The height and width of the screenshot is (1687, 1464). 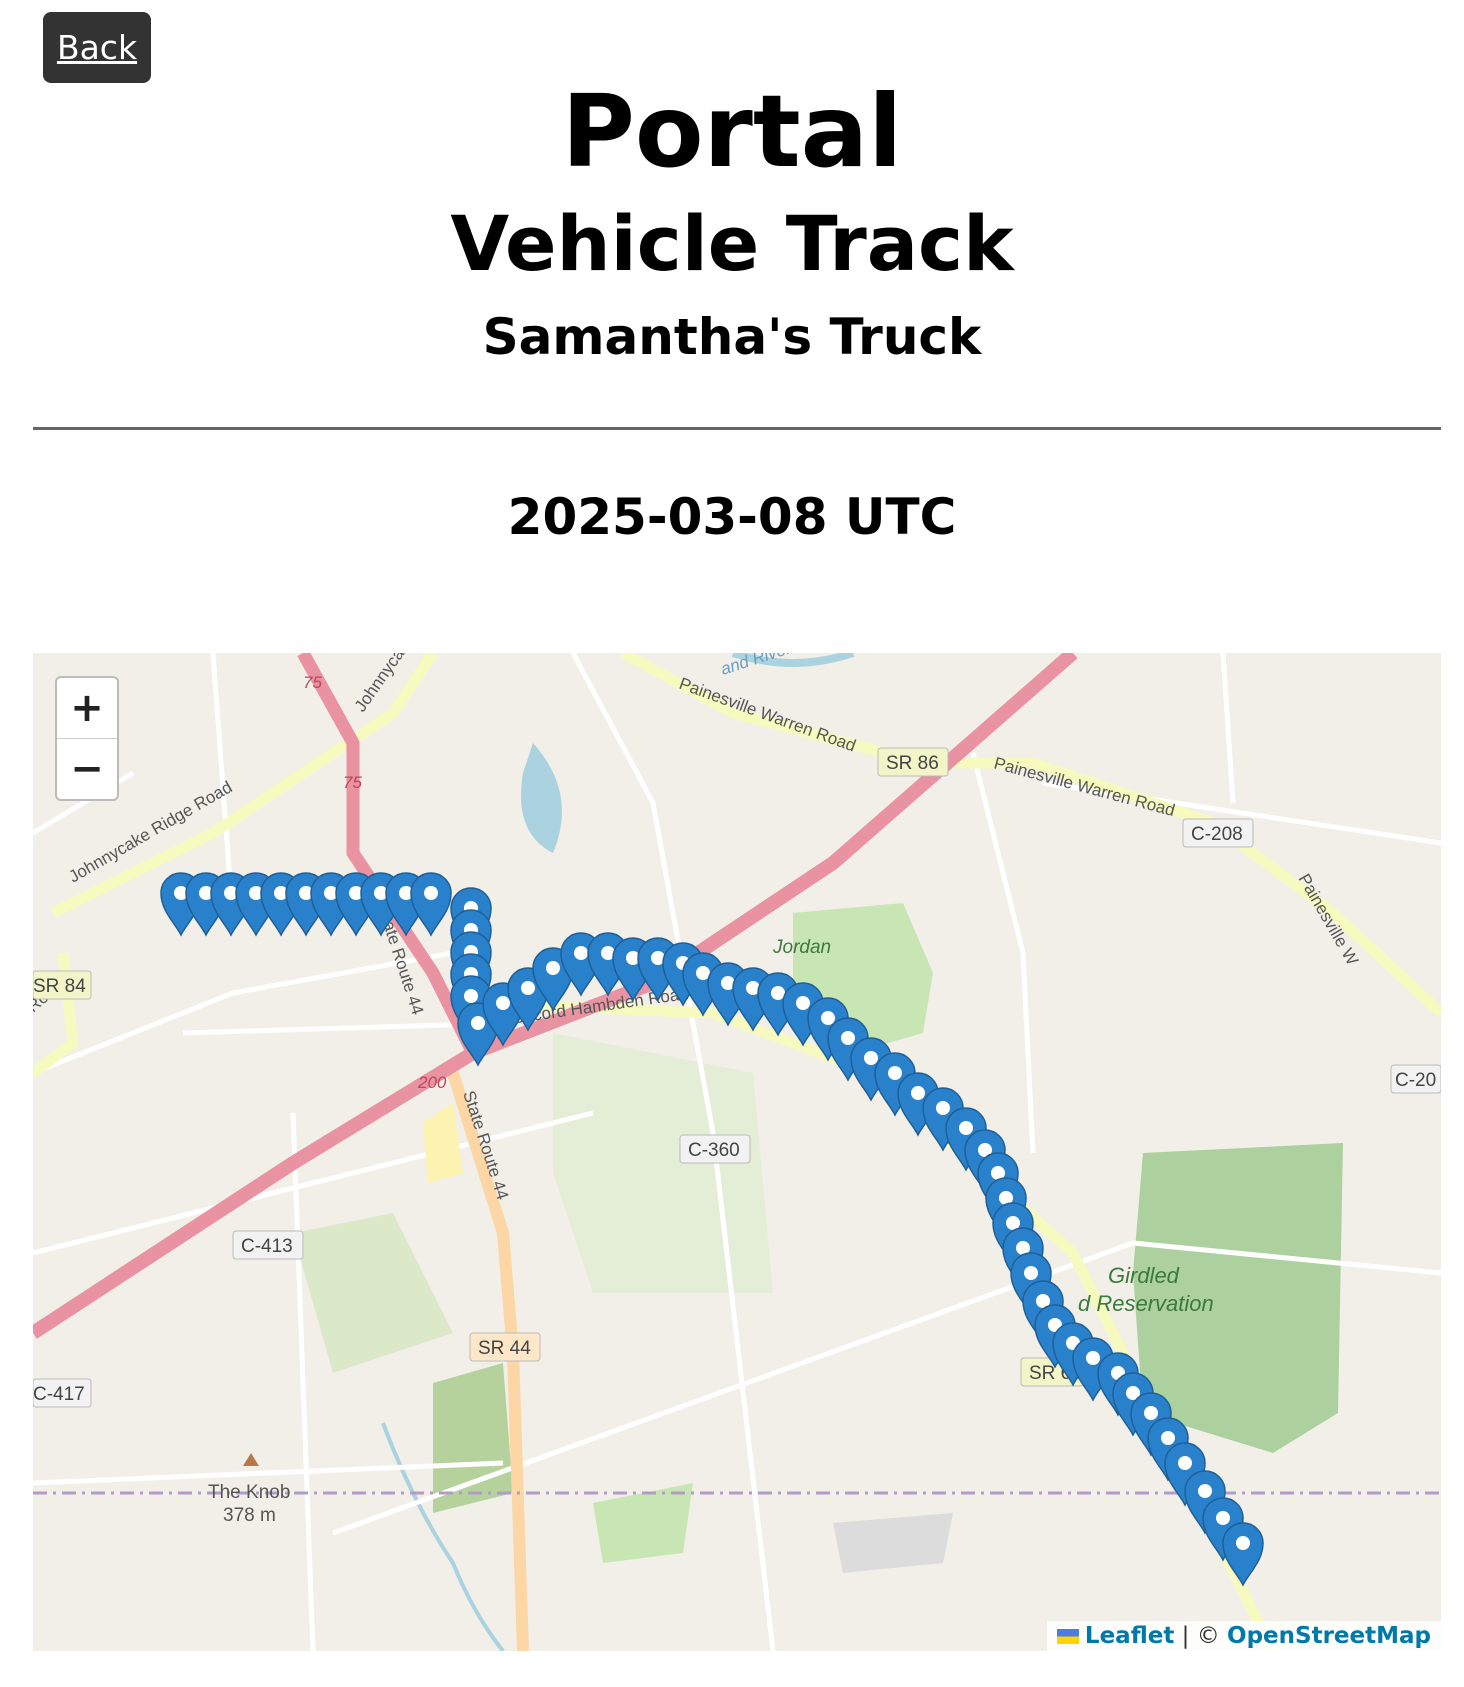 What do you see at coordinates (59, 986) in the screenshot?
I see `svg-text: SR 84` at bounding box center [59, 986].